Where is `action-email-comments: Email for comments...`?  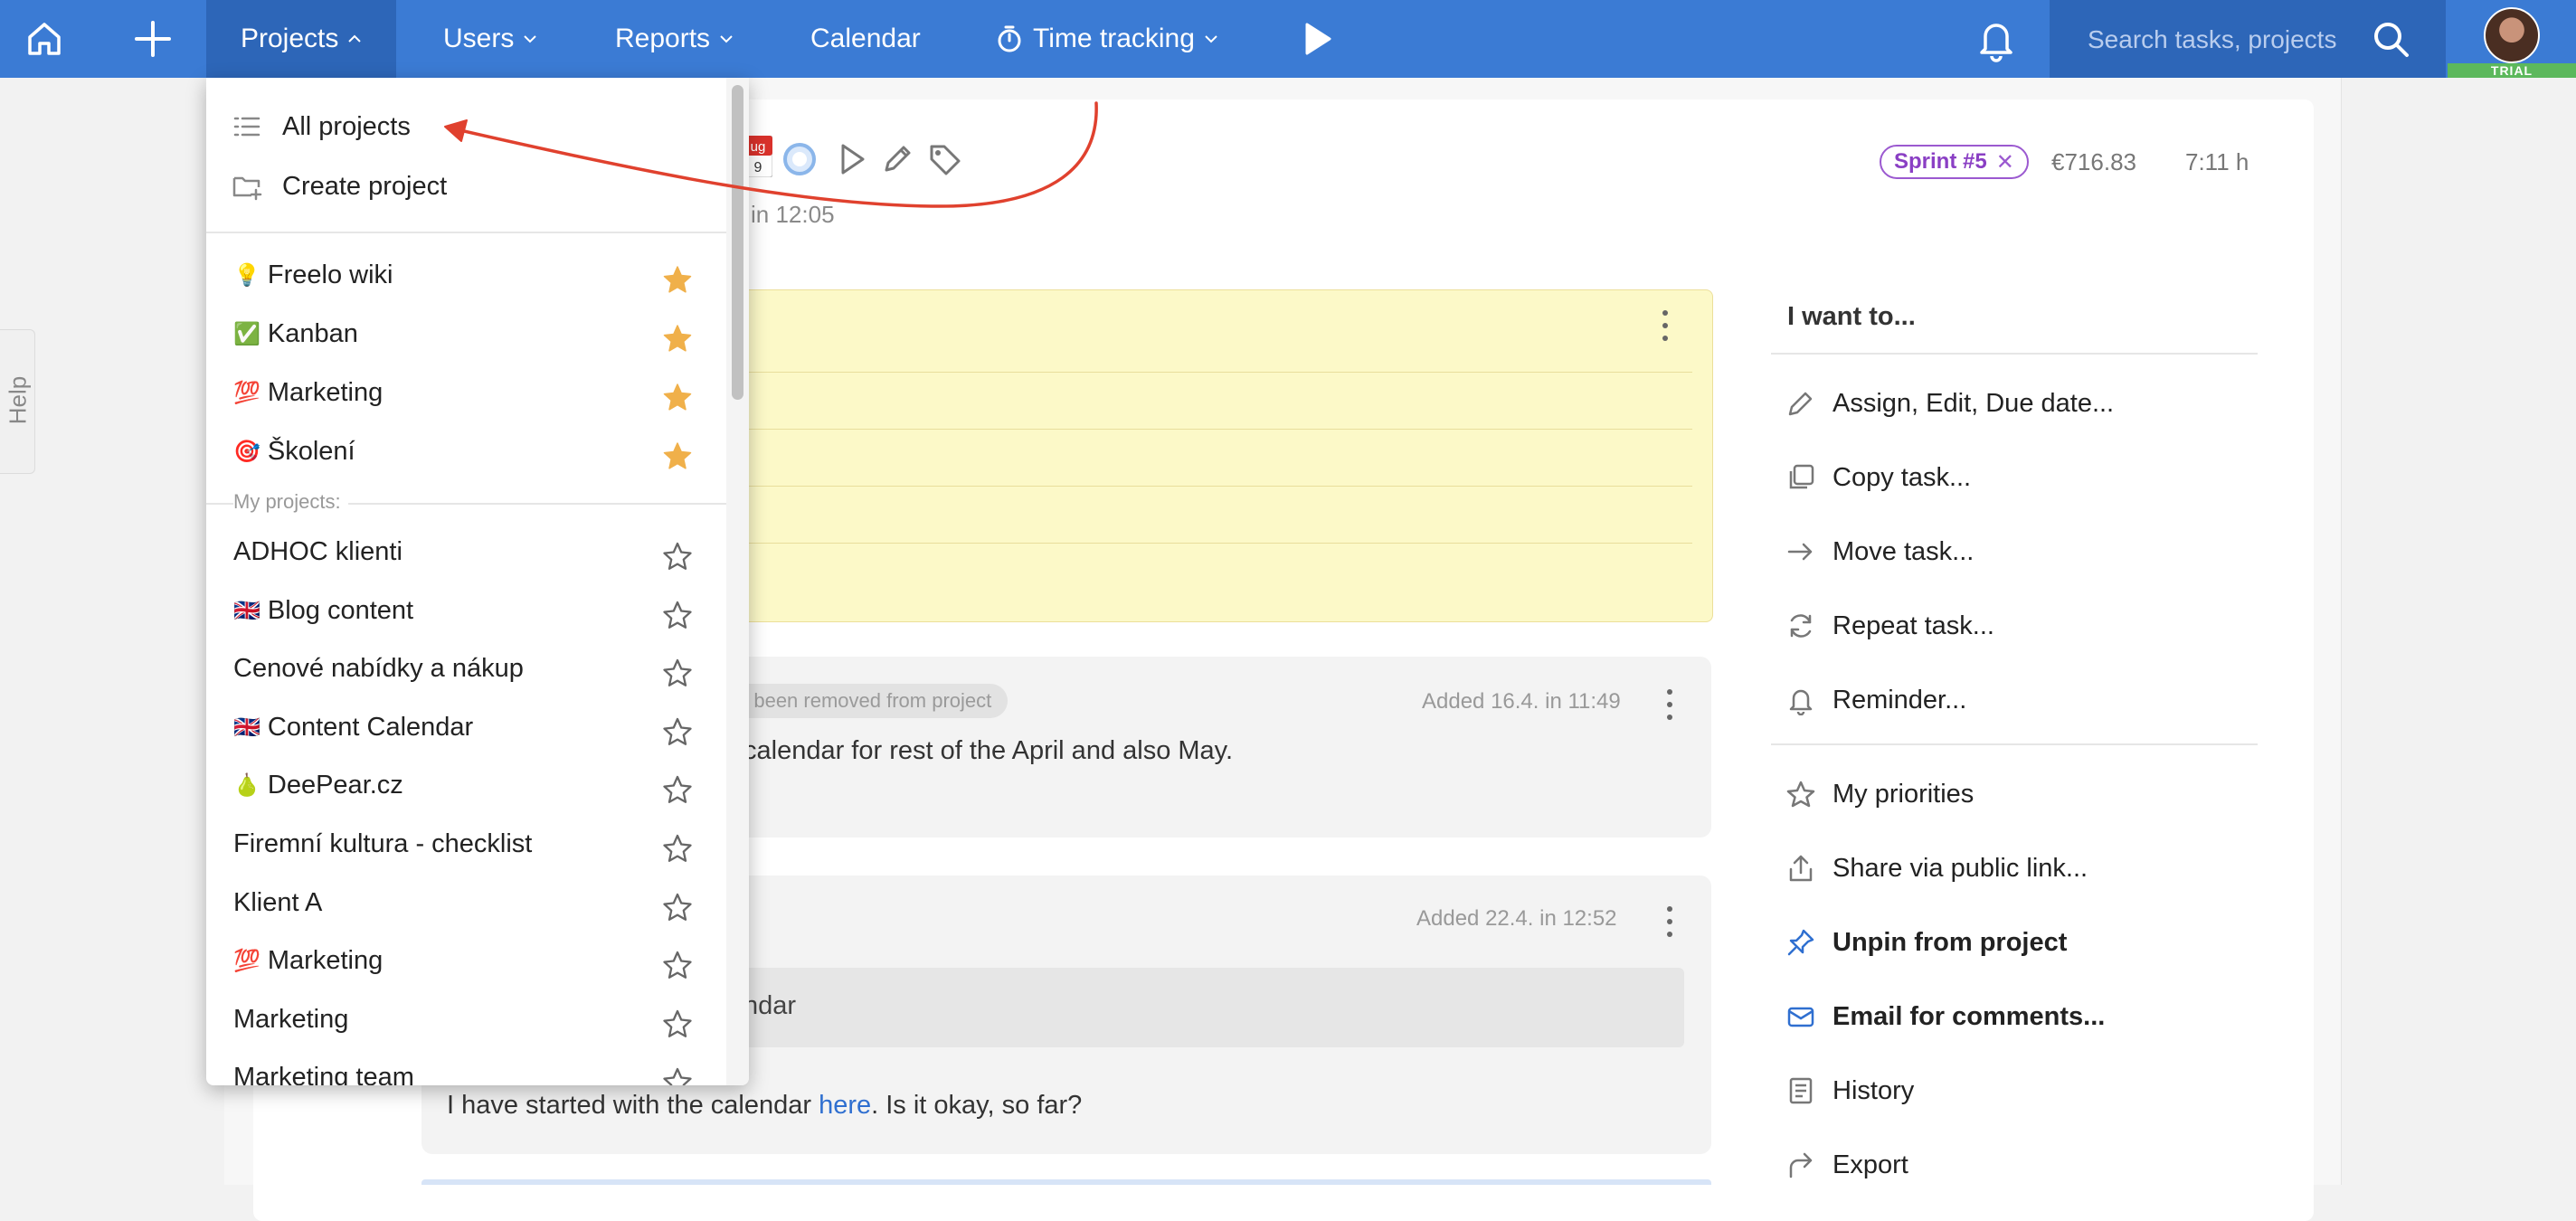 action-email-comments: Email for comments... is located at coordinates (1945, 1017).